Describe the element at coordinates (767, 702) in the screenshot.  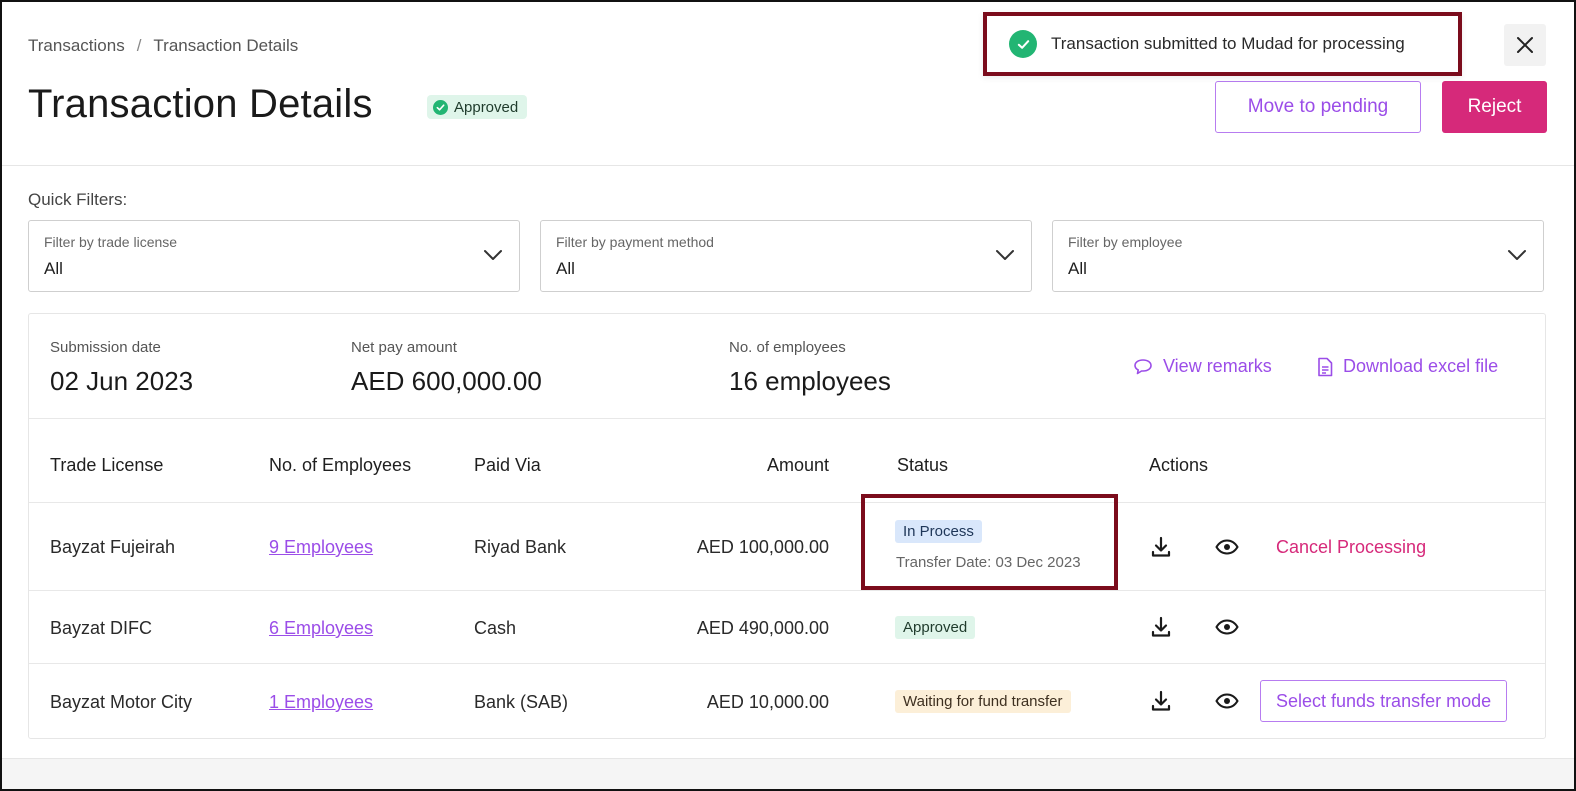
I see `amount-cell: AED 10,000.00` at that location.